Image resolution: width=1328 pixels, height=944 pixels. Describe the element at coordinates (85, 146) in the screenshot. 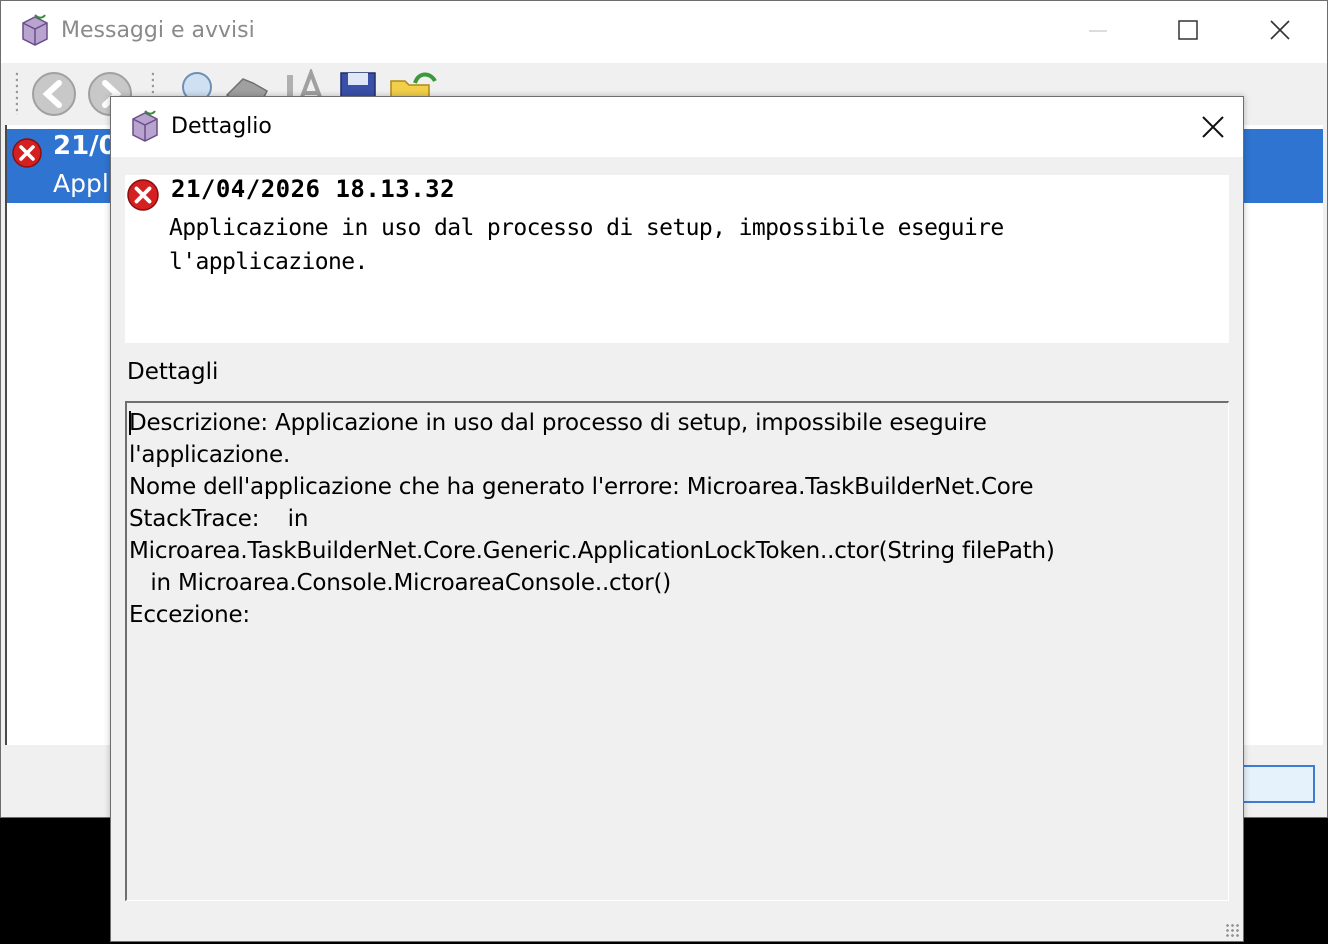

I see `list-item-date: 21/0` at that location.